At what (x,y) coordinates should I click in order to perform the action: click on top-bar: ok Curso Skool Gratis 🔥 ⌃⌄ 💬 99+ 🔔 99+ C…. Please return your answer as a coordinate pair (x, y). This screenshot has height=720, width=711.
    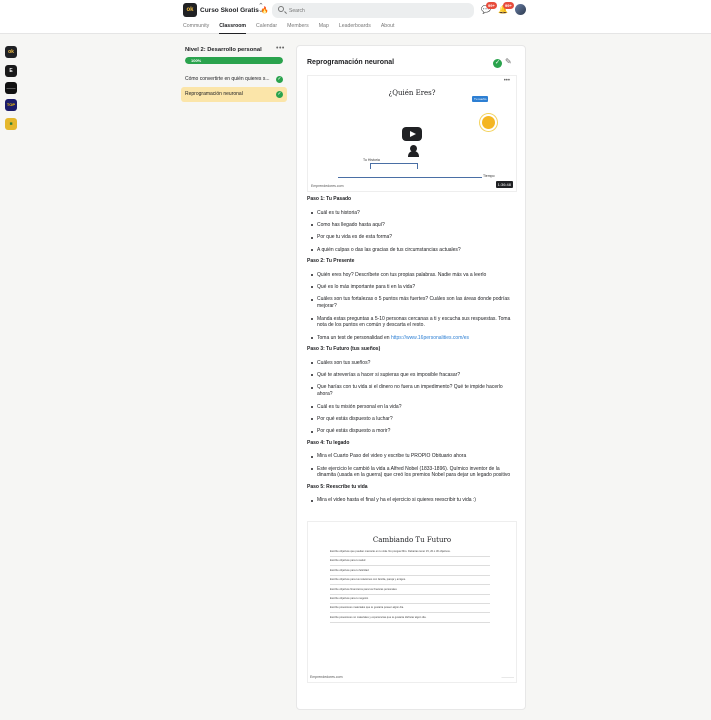
    Looking at the image, I should click on (355, 17).